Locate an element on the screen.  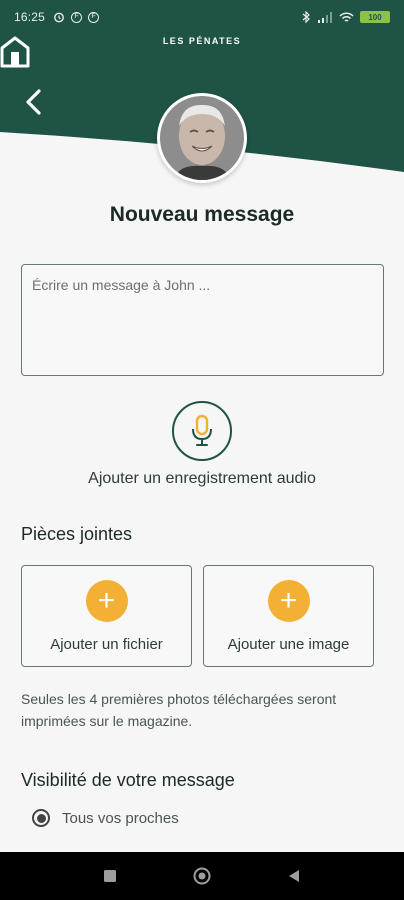
message-field-box is located at coordinates (202, 320).